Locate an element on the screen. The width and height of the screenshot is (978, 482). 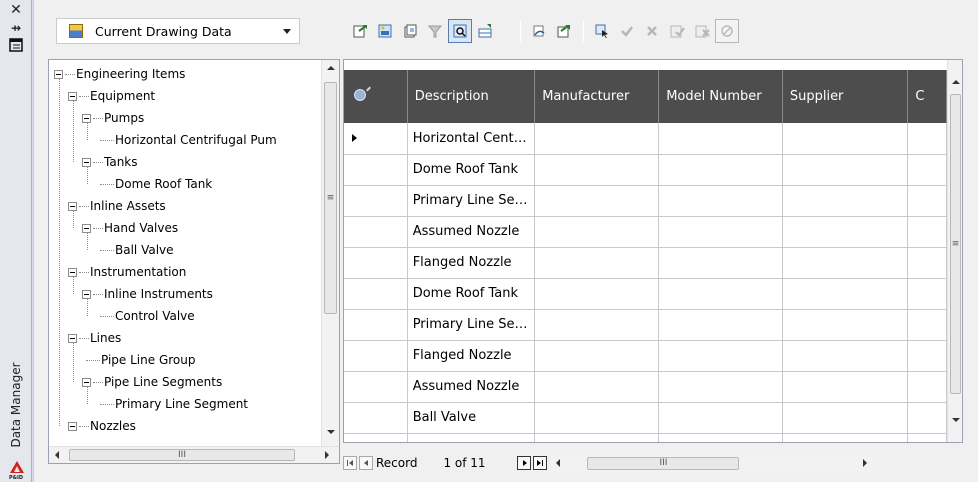
view-selector-dropdown: Current Drawing Data is located at coordinates (178, 31).